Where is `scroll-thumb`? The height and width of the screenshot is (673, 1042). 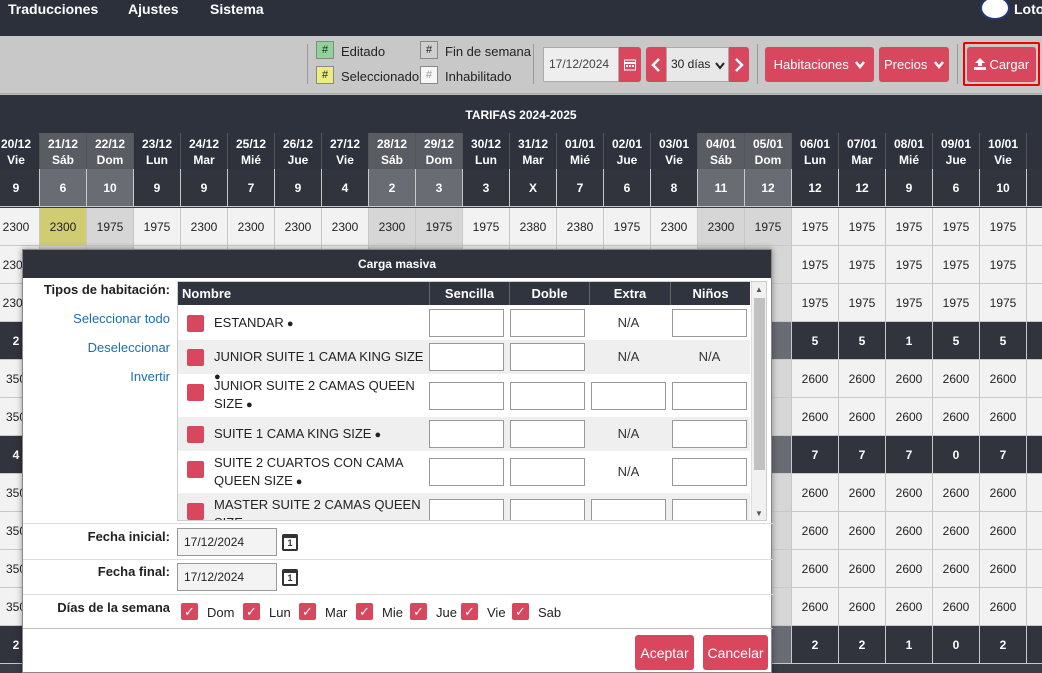
scroll-thumb is located at coordinates (759, 384).